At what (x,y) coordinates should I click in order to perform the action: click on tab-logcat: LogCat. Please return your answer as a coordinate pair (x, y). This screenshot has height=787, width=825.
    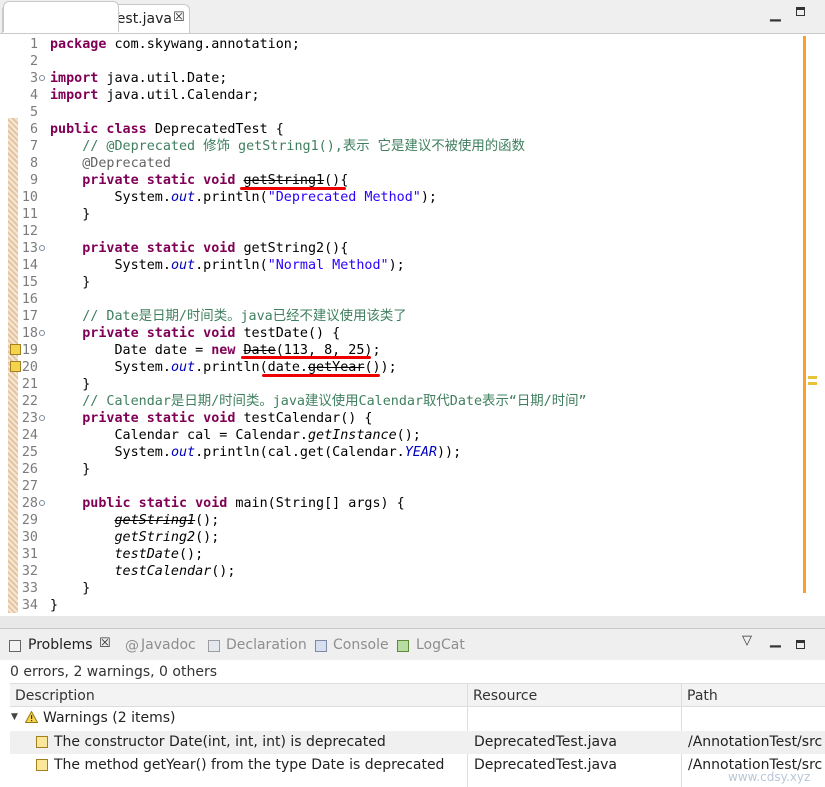
    Looking at the image, I should click on (440, 645).